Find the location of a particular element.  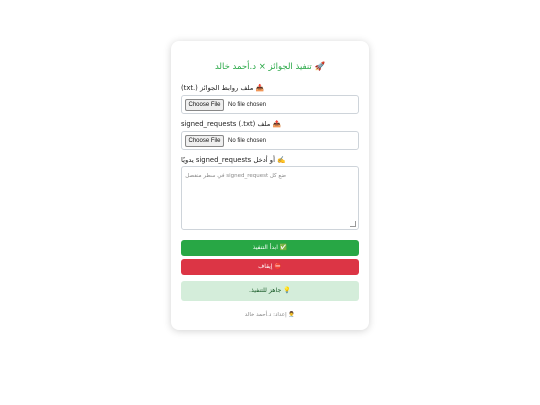

signed-file-input: Choose File No file chosen is located at coordinates (270, 140).